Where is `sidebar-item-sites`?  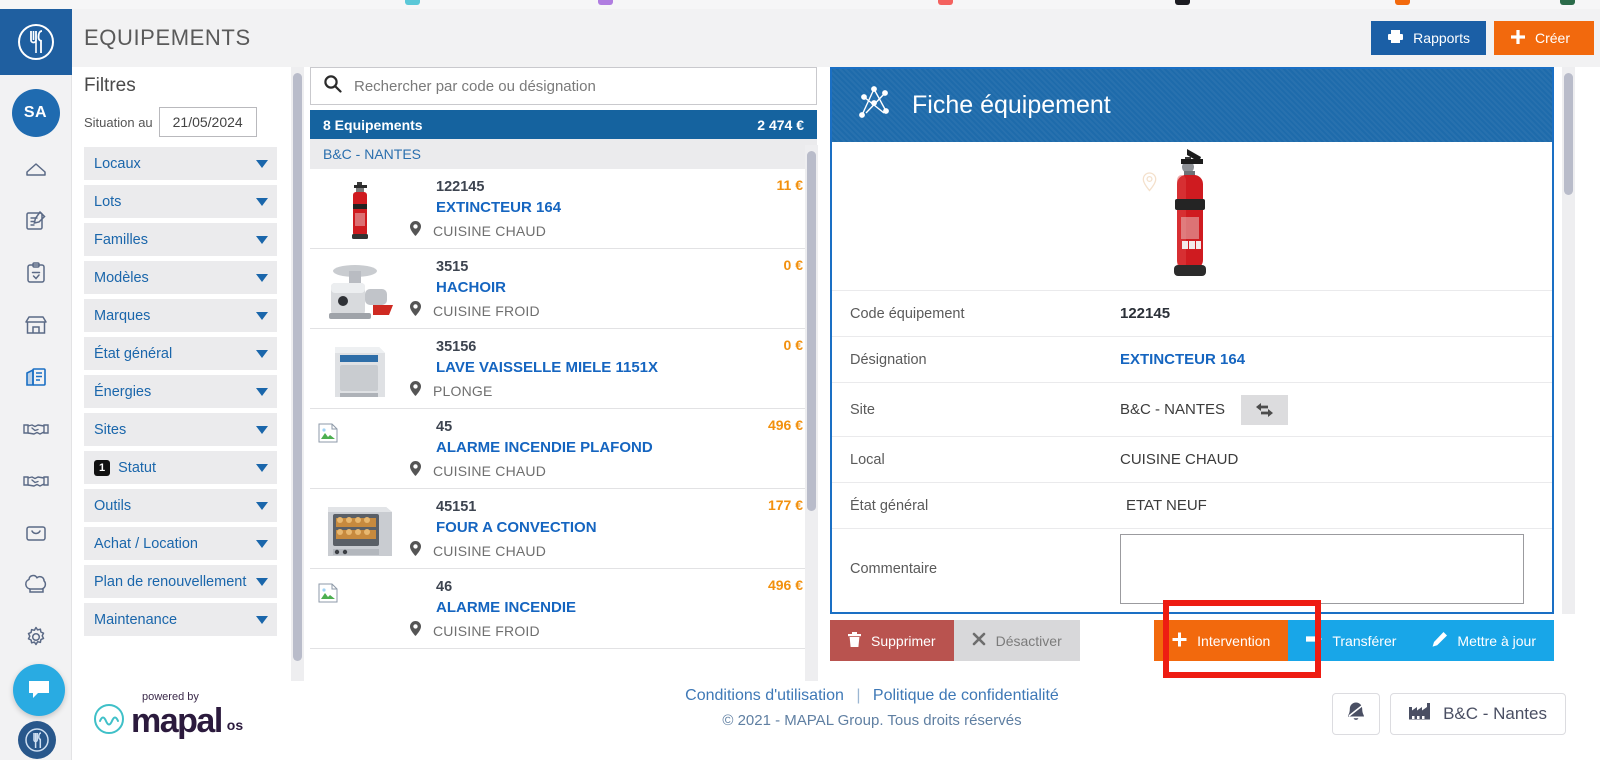 sidebar-item-sites is located at coordinates (36, 325).